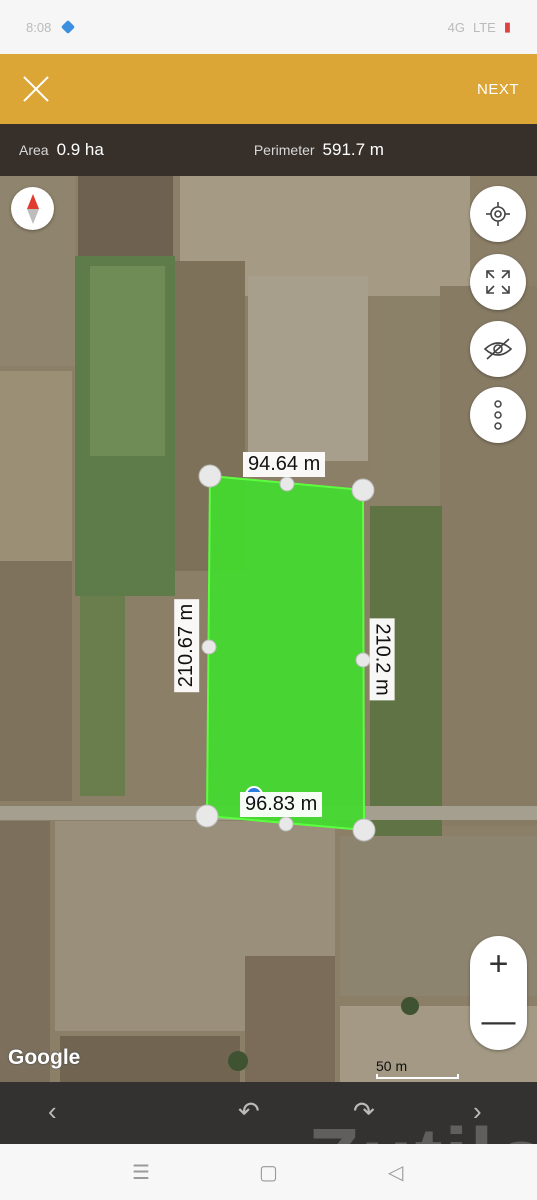 Image resolution: width=537 pixels, height=1200 pixels. I want to click on home-icon: ▢, so click(268, 1172).